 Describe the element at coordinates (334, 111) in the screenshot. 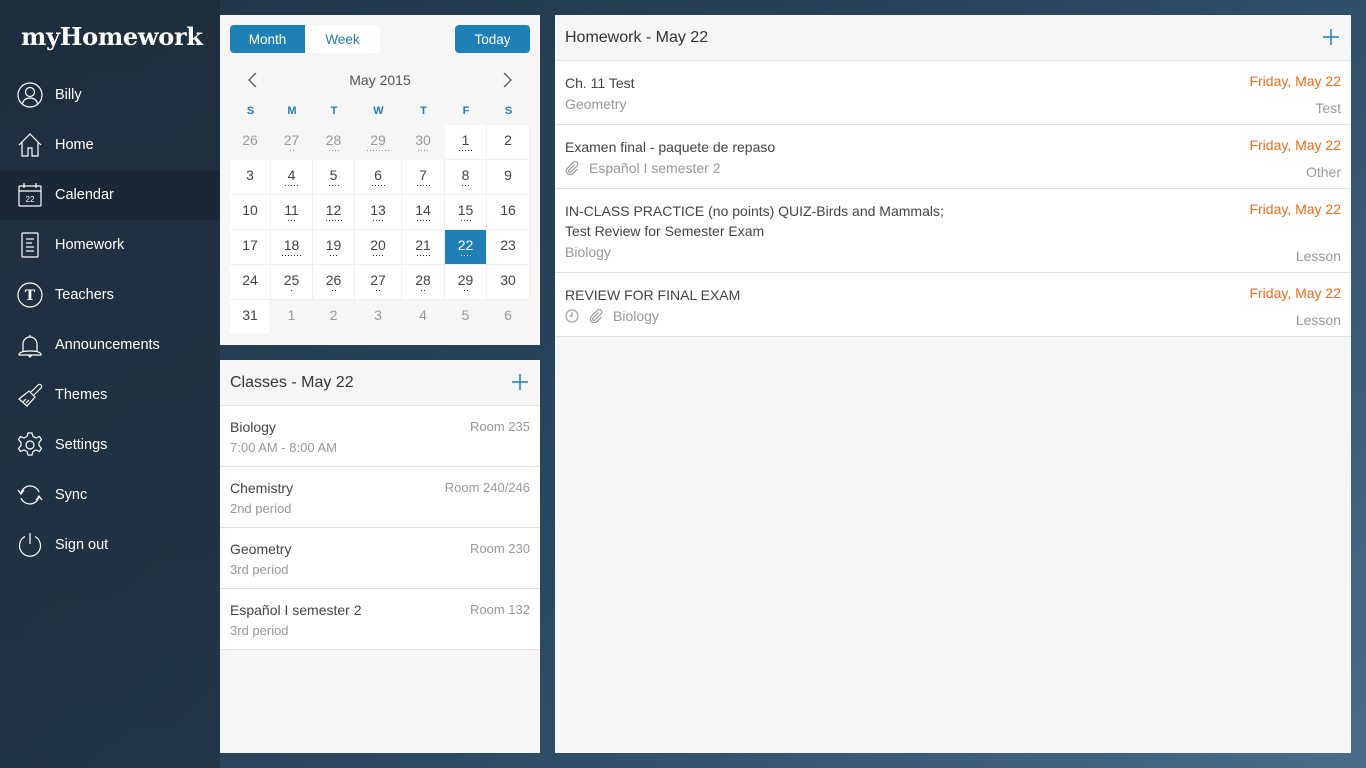

I see `weekday-label: T` at that location.